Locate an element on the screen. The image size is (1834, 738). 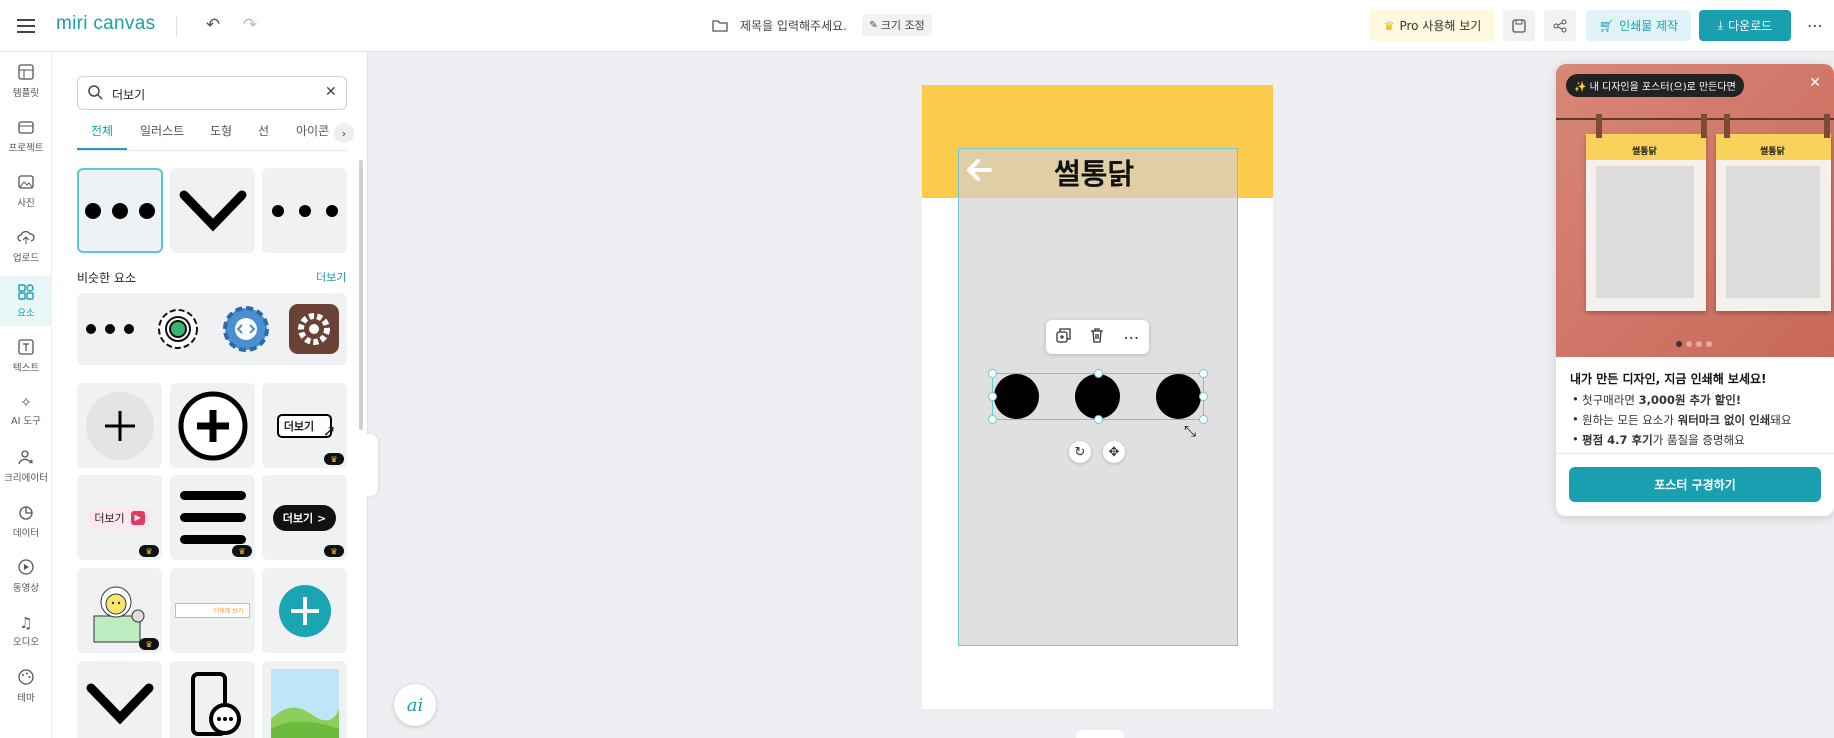
rail-item-template: 템플릿 is located at coordinates (26, 81).